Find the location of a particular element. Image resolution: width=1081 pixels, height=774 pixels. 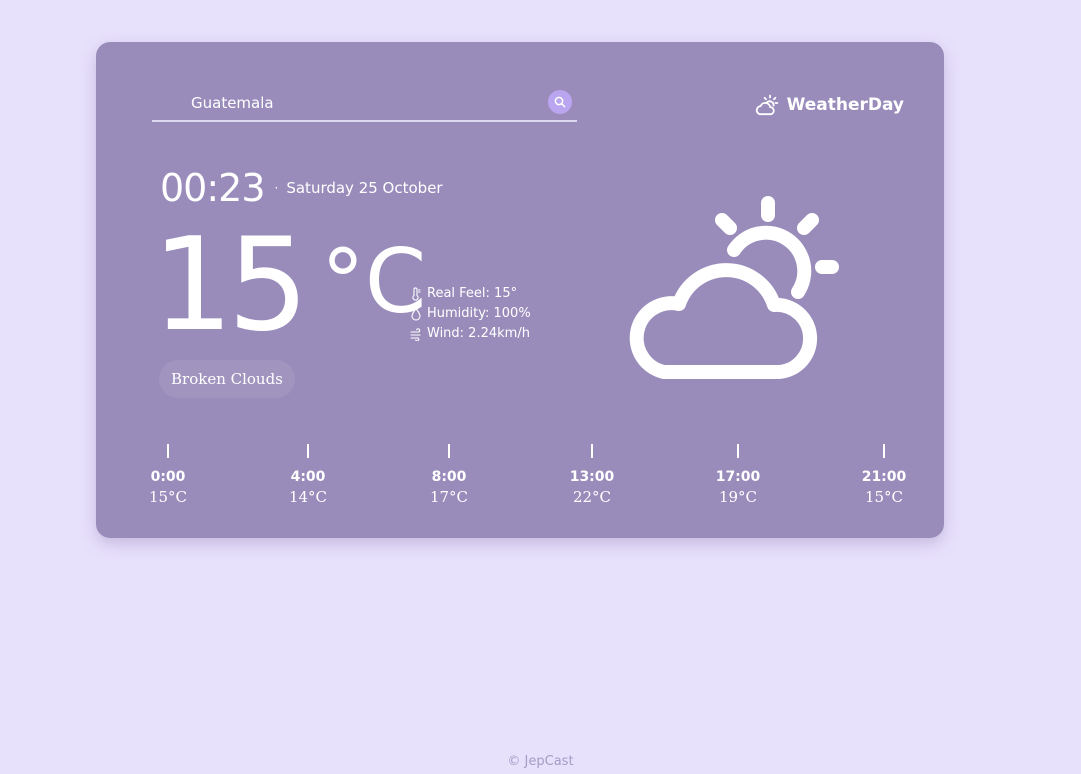

brand-logo: WeatherDay is located at coordinates (829, 105).